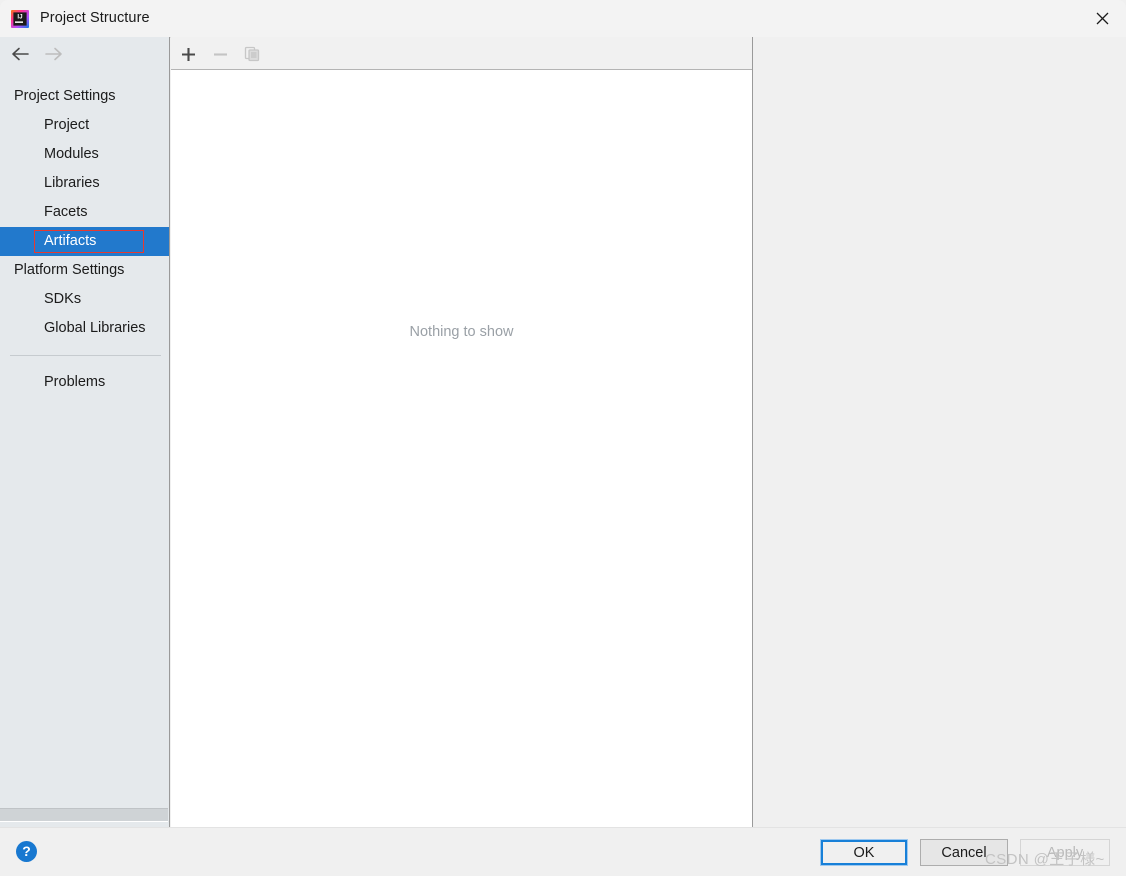  I want to click on intellij-idea-icon: IJ, so click(20, 19).